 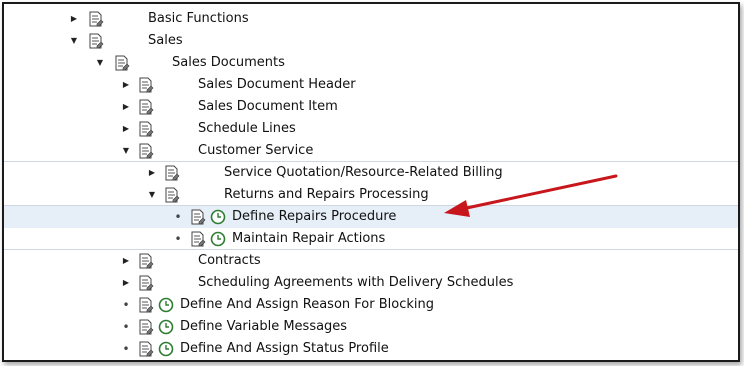 What do you see at coordinates (371, 85) in the screenshot?
I see `tree-node-sales-document-header: ▶ Sales Document Header` at bounding box center [371, 85].